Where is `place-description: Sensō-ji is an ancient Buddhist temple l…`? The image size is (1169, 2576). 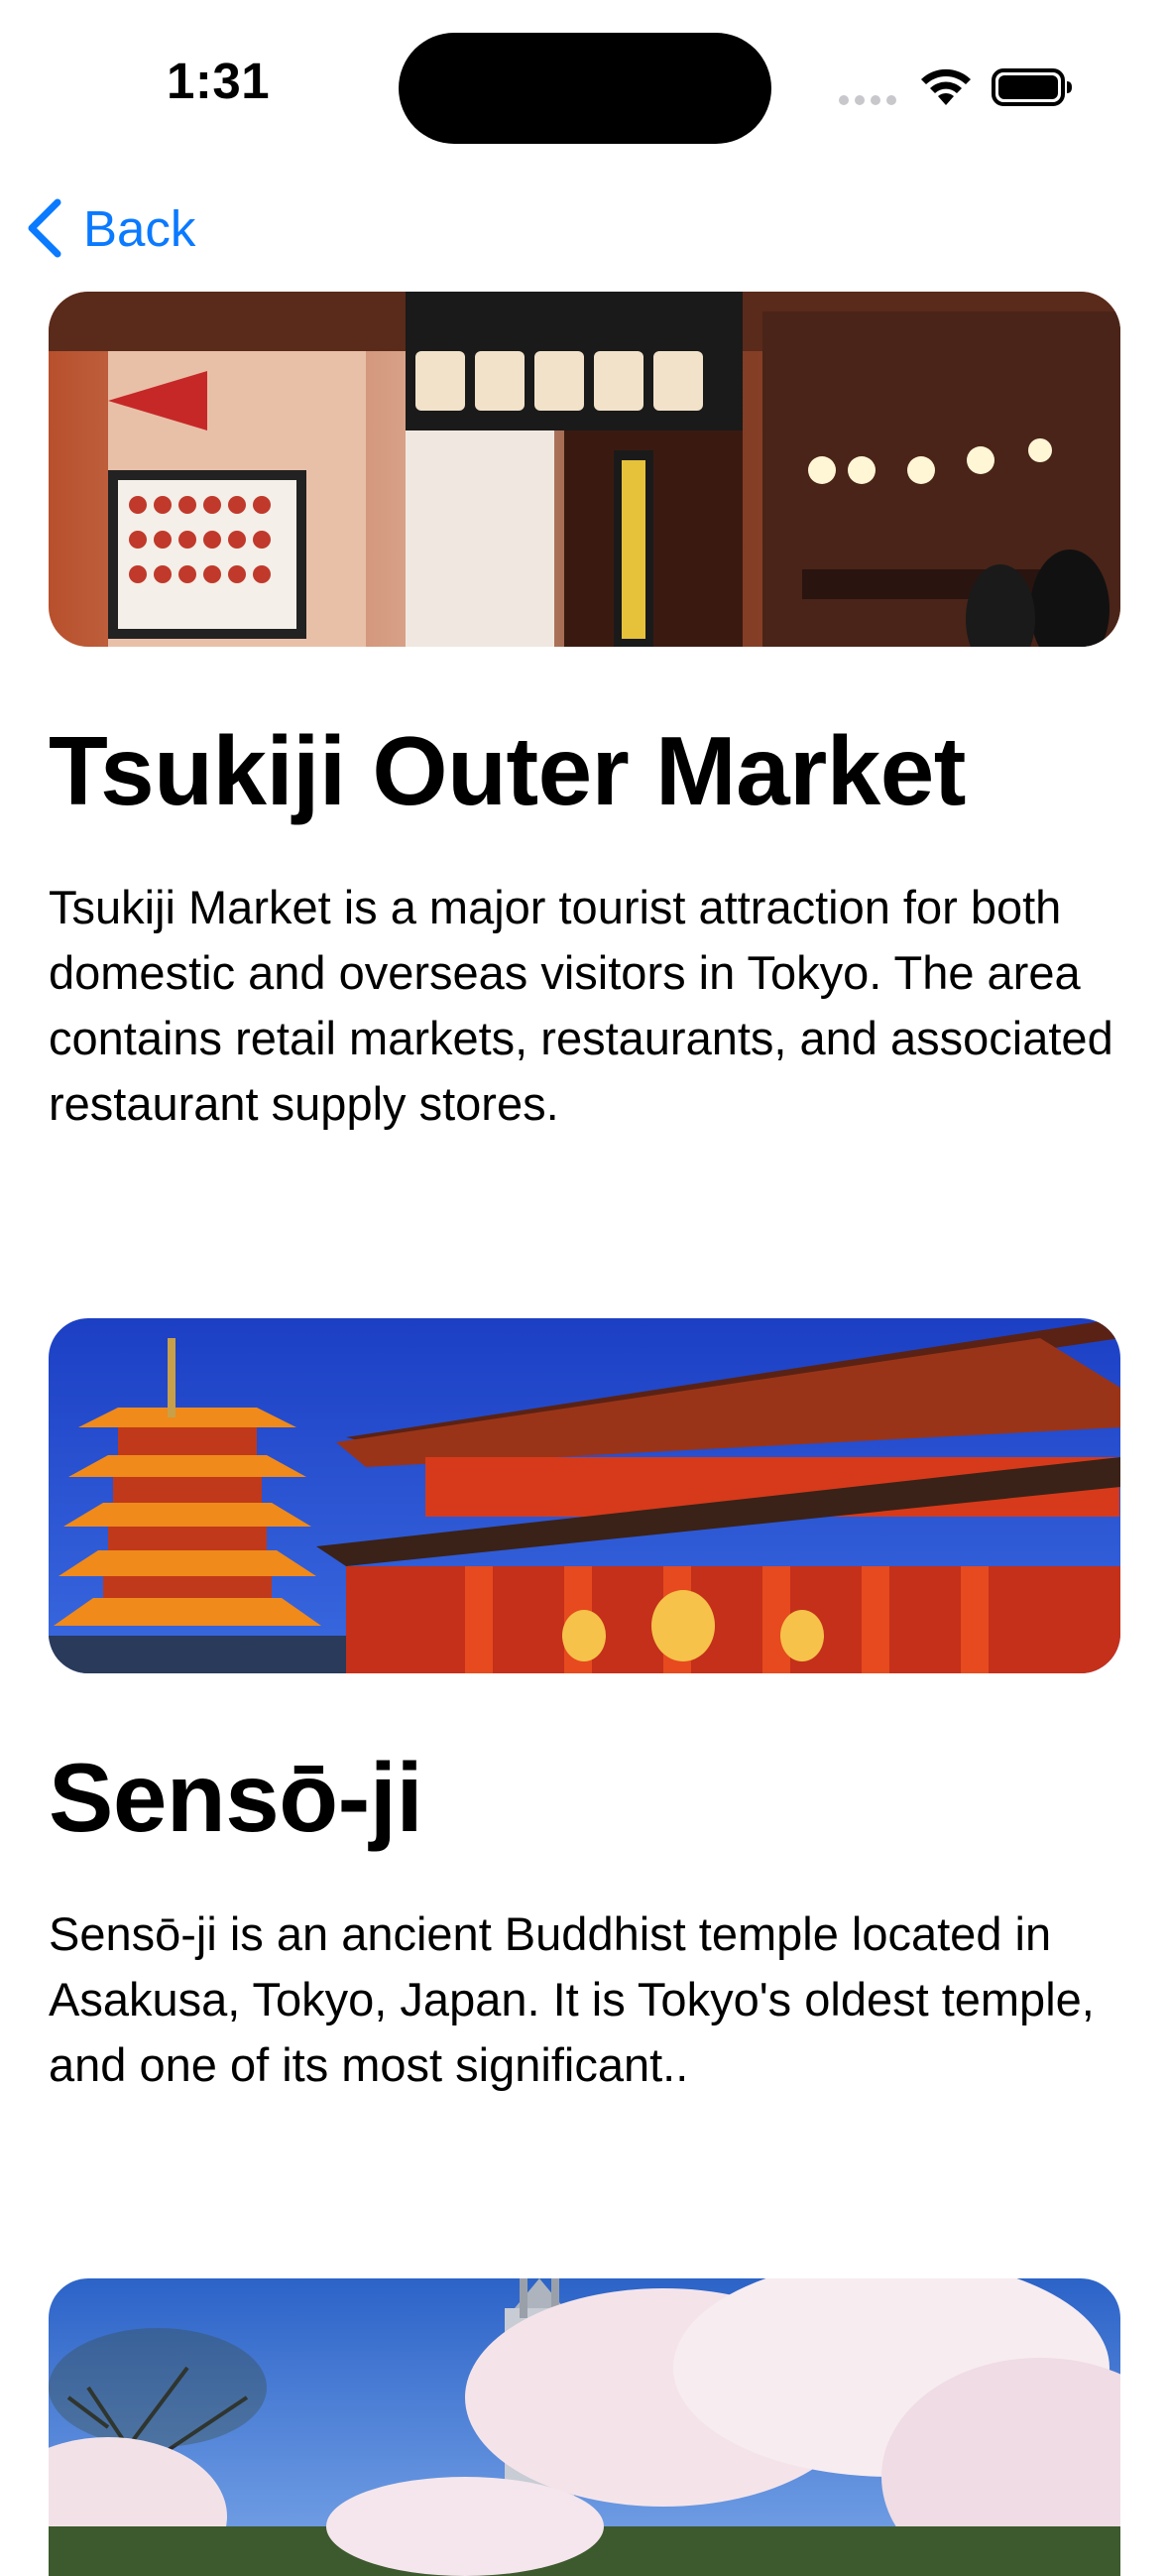
place-description: Sensō-ji is an ancient Buddhist temple l… is located at coordinates (572, 1999).